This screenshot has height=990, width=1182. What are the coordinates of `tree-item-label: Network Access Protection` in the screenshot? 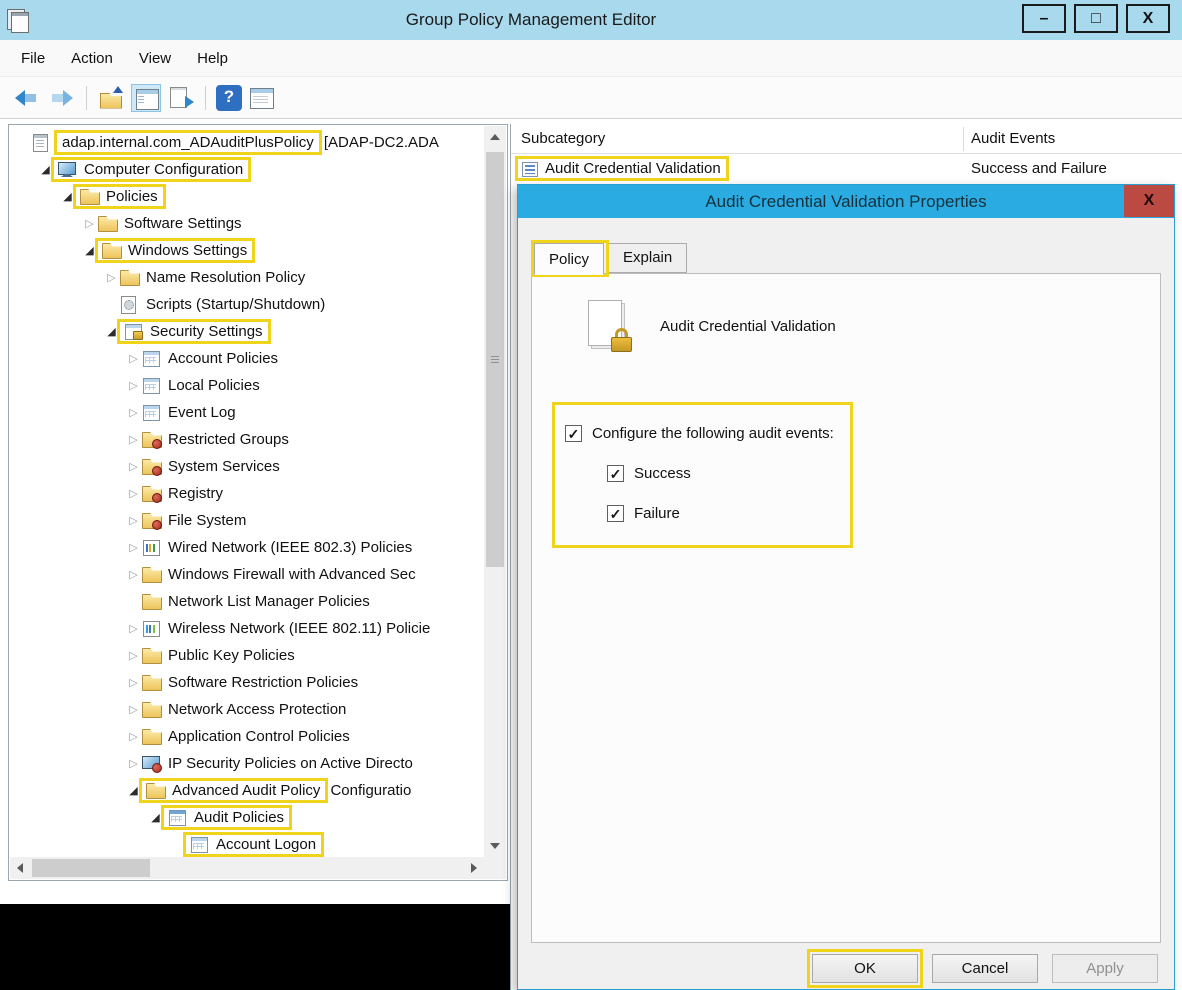 It's located at (257, 709).